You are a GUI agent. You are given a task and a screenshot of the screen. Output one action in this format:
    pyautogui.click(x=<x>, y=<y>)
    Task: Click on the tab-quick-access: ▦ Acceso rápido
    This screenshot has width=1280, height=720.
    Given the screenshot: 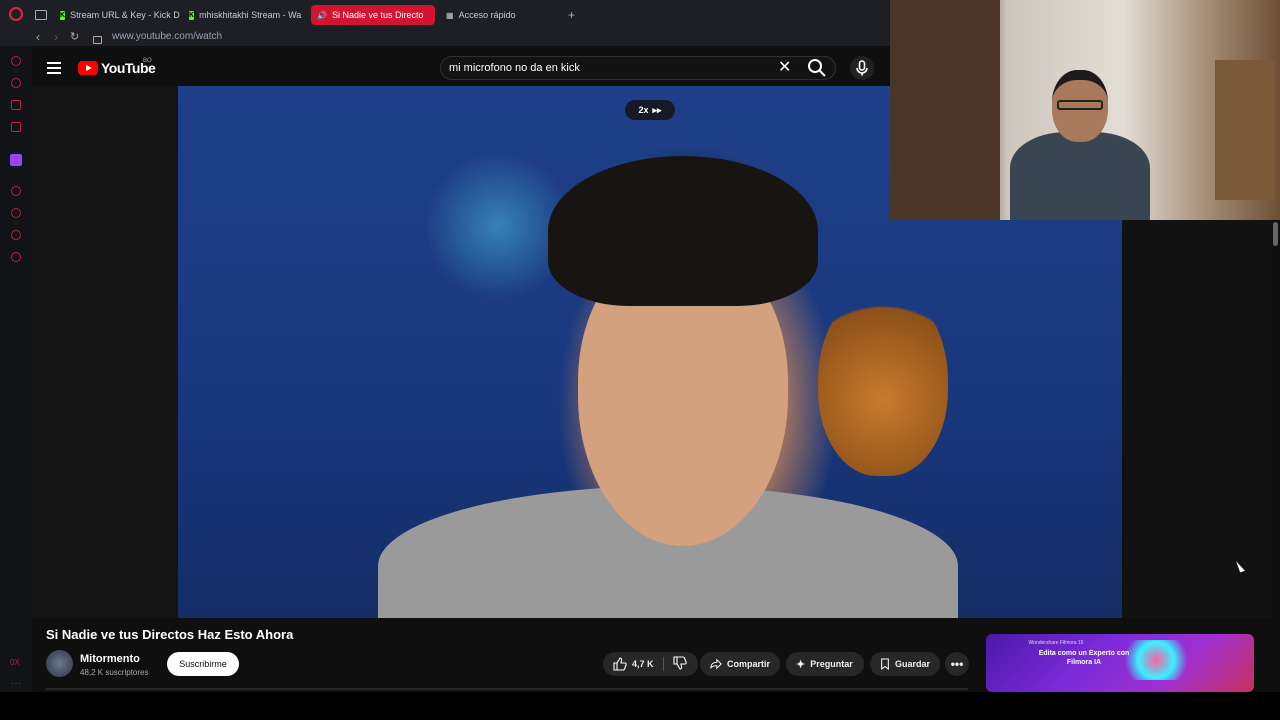 What is the action you would take?
    pyautogui.click(x=495, y=15)
    